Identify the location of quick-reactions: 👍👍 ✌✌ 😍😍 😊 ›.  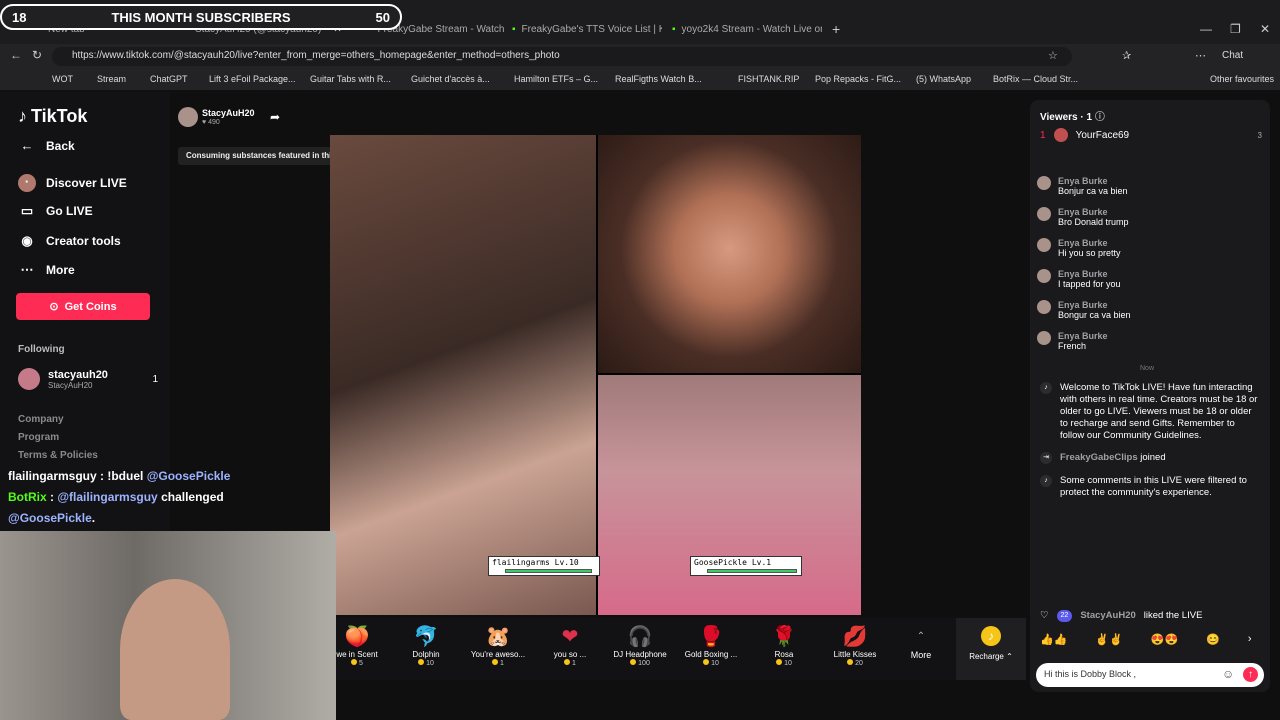
(1151, 639).